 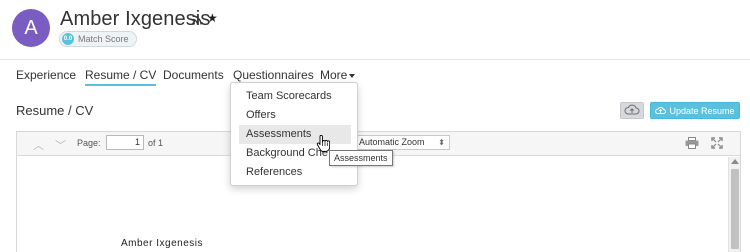 I want to click on page-number-input: 1, so click(x=125, y=142).